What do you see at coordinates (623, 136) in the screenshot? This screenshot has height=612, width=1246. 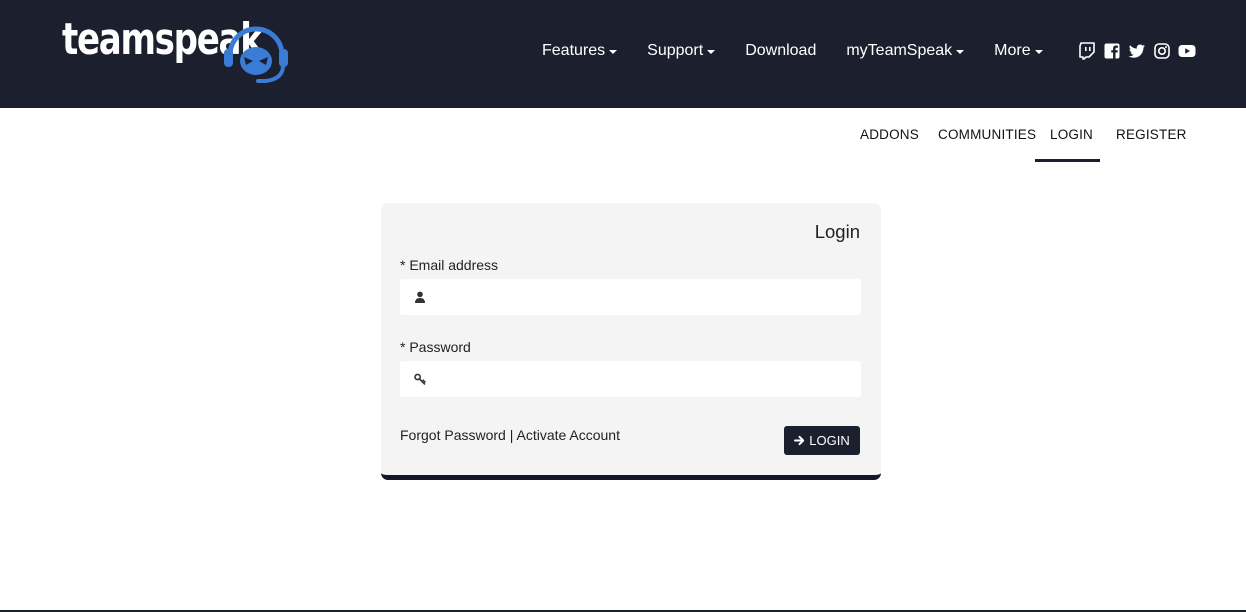 I see `sub-nav: ADDONS COMMUNITIES LOGIN REGISTER` at bounding box center [623, 136].